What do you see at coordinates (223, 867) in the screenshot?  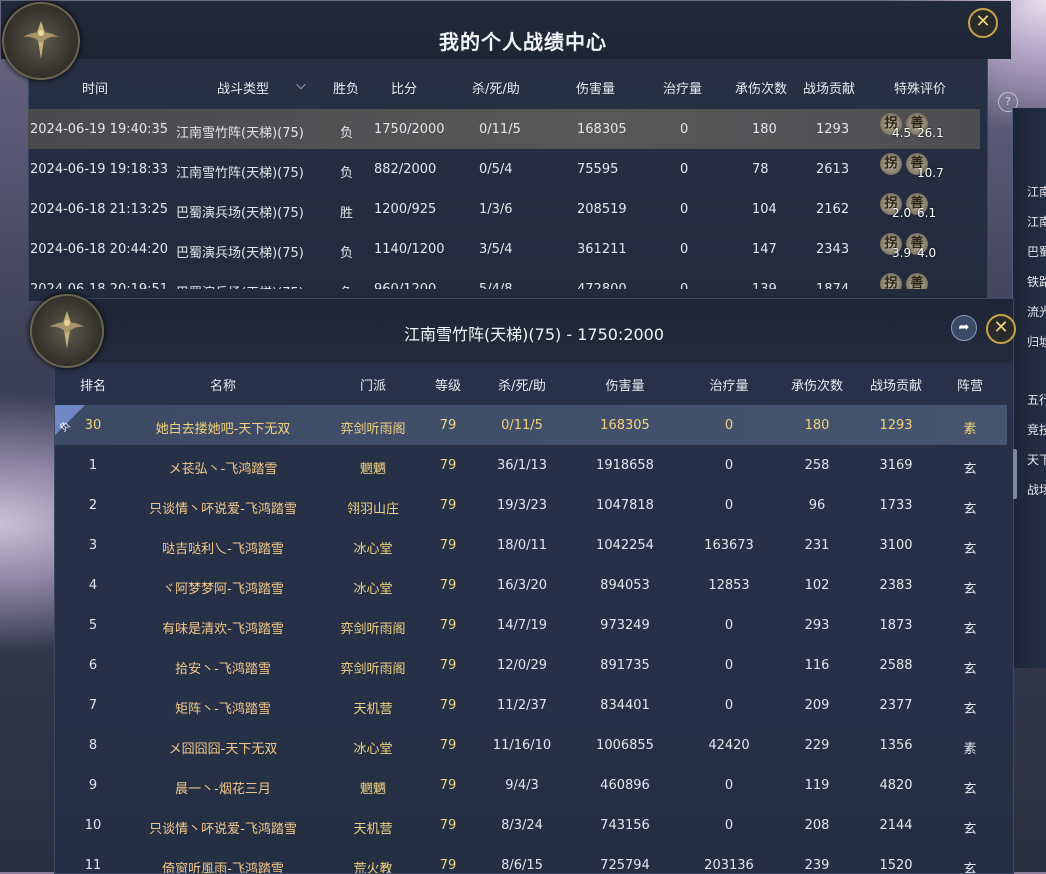 I see `name-cell: 倚窗听風雨-飞鸿踏雪` at bounding box center [223, 867].